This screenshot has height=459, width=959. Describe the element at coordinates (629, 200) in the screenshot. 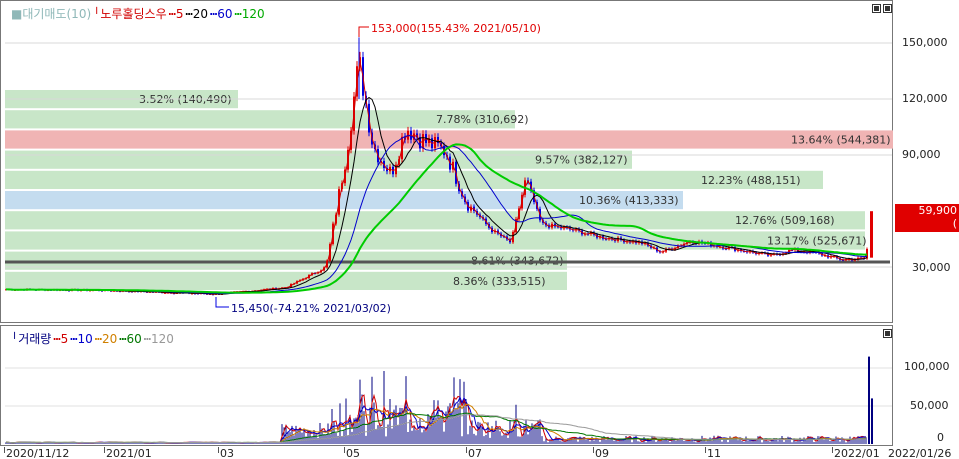

I see `volume-profile-label: 10.36% (413,333)` at that location.